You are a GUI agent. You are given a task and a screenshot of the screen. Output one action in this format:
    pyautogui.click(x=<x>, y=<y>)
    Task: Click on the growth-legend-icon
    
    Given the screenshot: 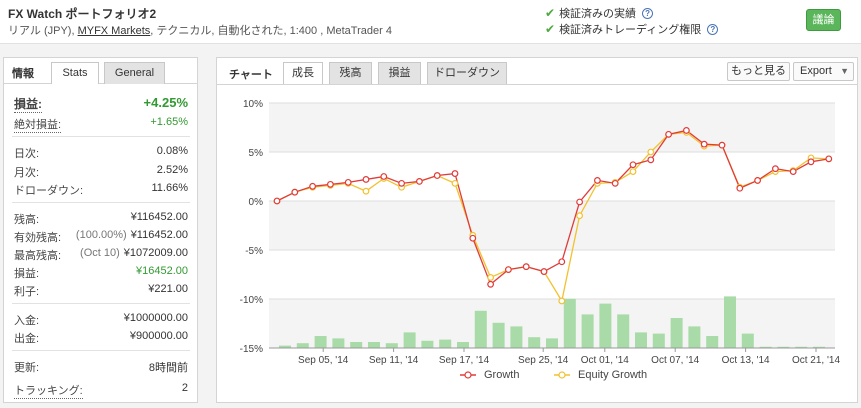 What is the action you would take?
    pyautogui.click(x=468, y=375)
    